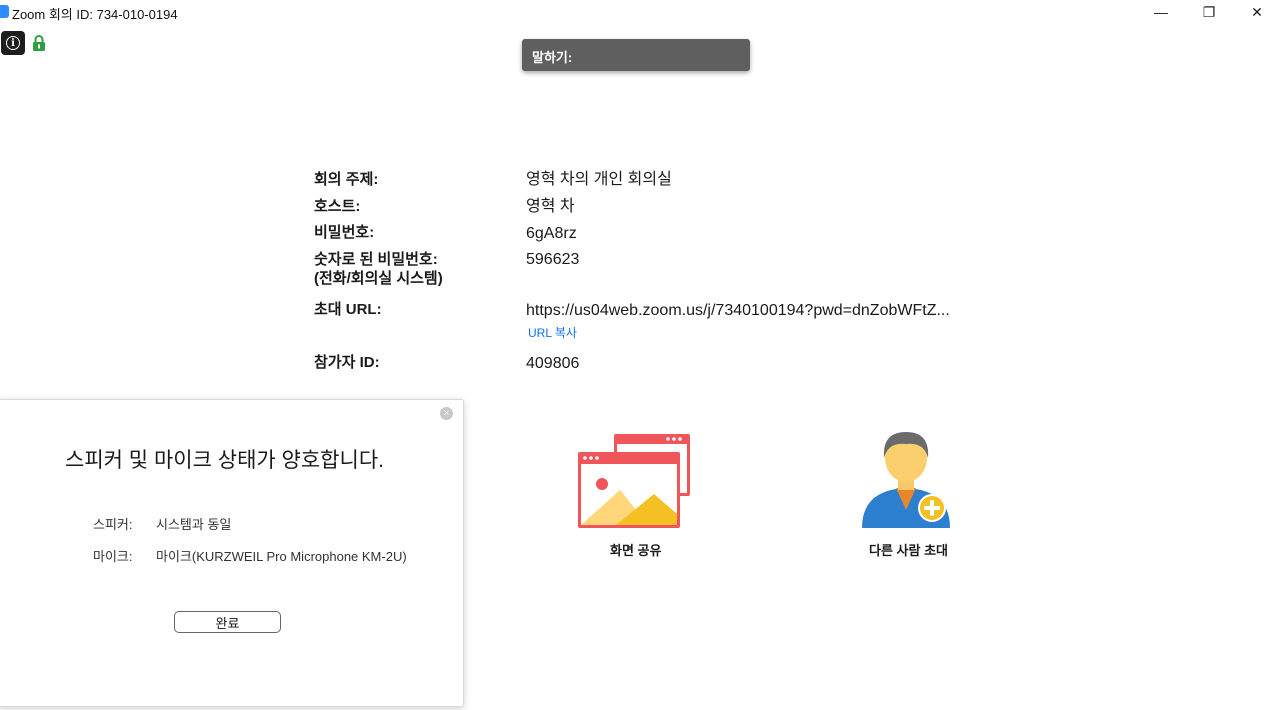  I want to click on topic-label: 회의 주제:, so click(346, 179).